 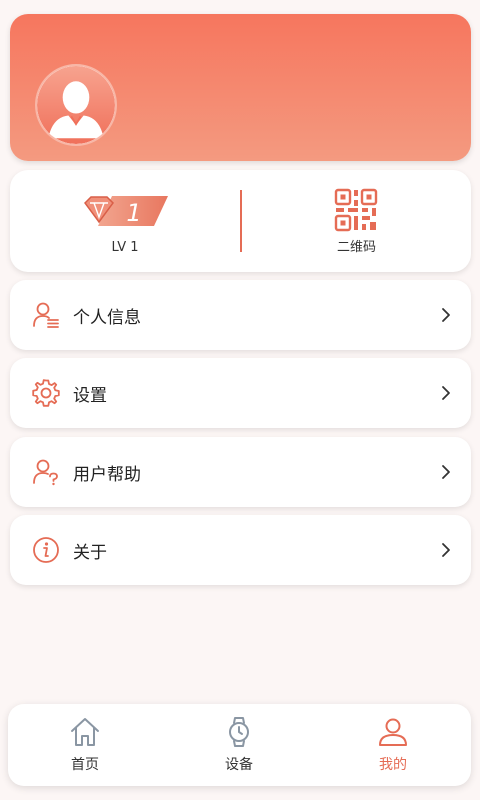 What do you see at coordinates (240, 472) in the screenshot?
I see `menu-item-user-help: 用户帮助` at bounding box center [240, 472].